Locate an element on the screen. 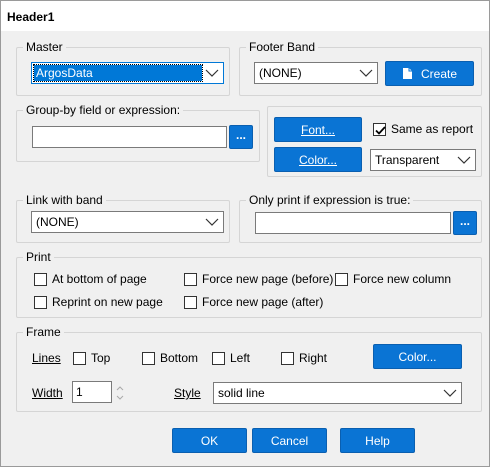 The height and width of the screenshot is (467, 490). frame-style-value: solid line is located at coordinates (241, 393).